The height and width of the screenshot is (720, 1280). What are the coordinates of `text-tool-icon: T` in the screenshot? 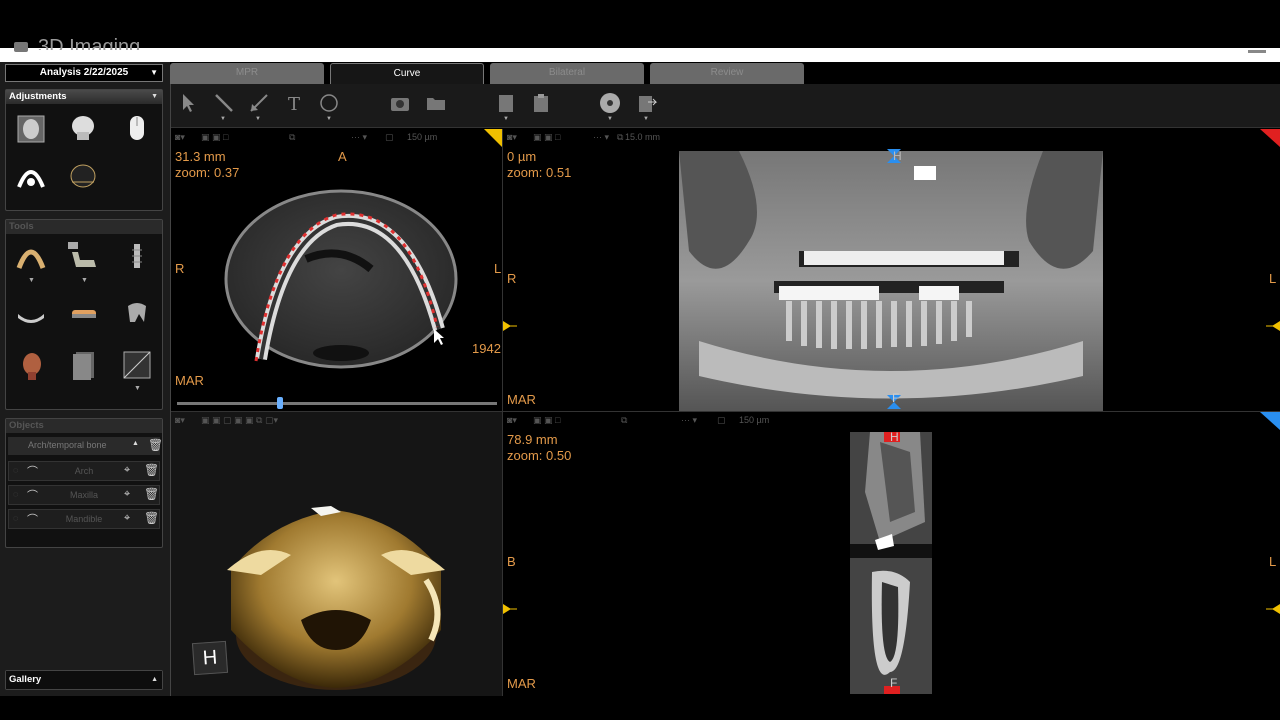 It's located at (295, 103).